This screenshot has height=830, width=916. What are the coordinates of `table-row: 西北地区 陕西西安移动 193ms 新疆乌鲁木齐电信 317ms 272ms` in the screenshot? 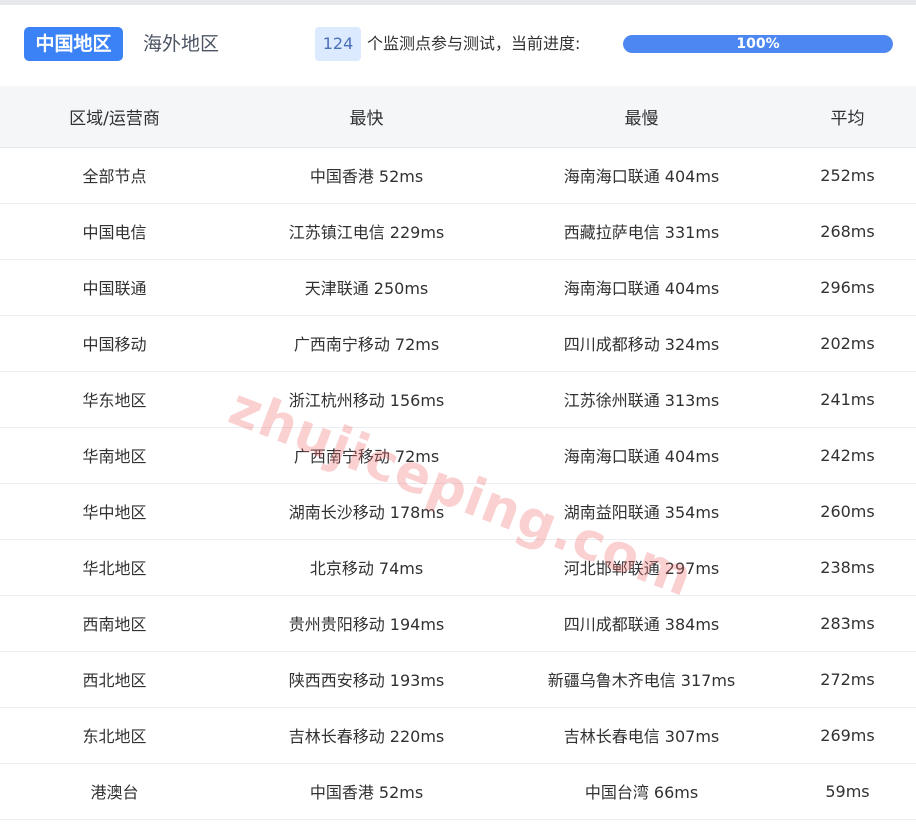 It's located at (458, 679).